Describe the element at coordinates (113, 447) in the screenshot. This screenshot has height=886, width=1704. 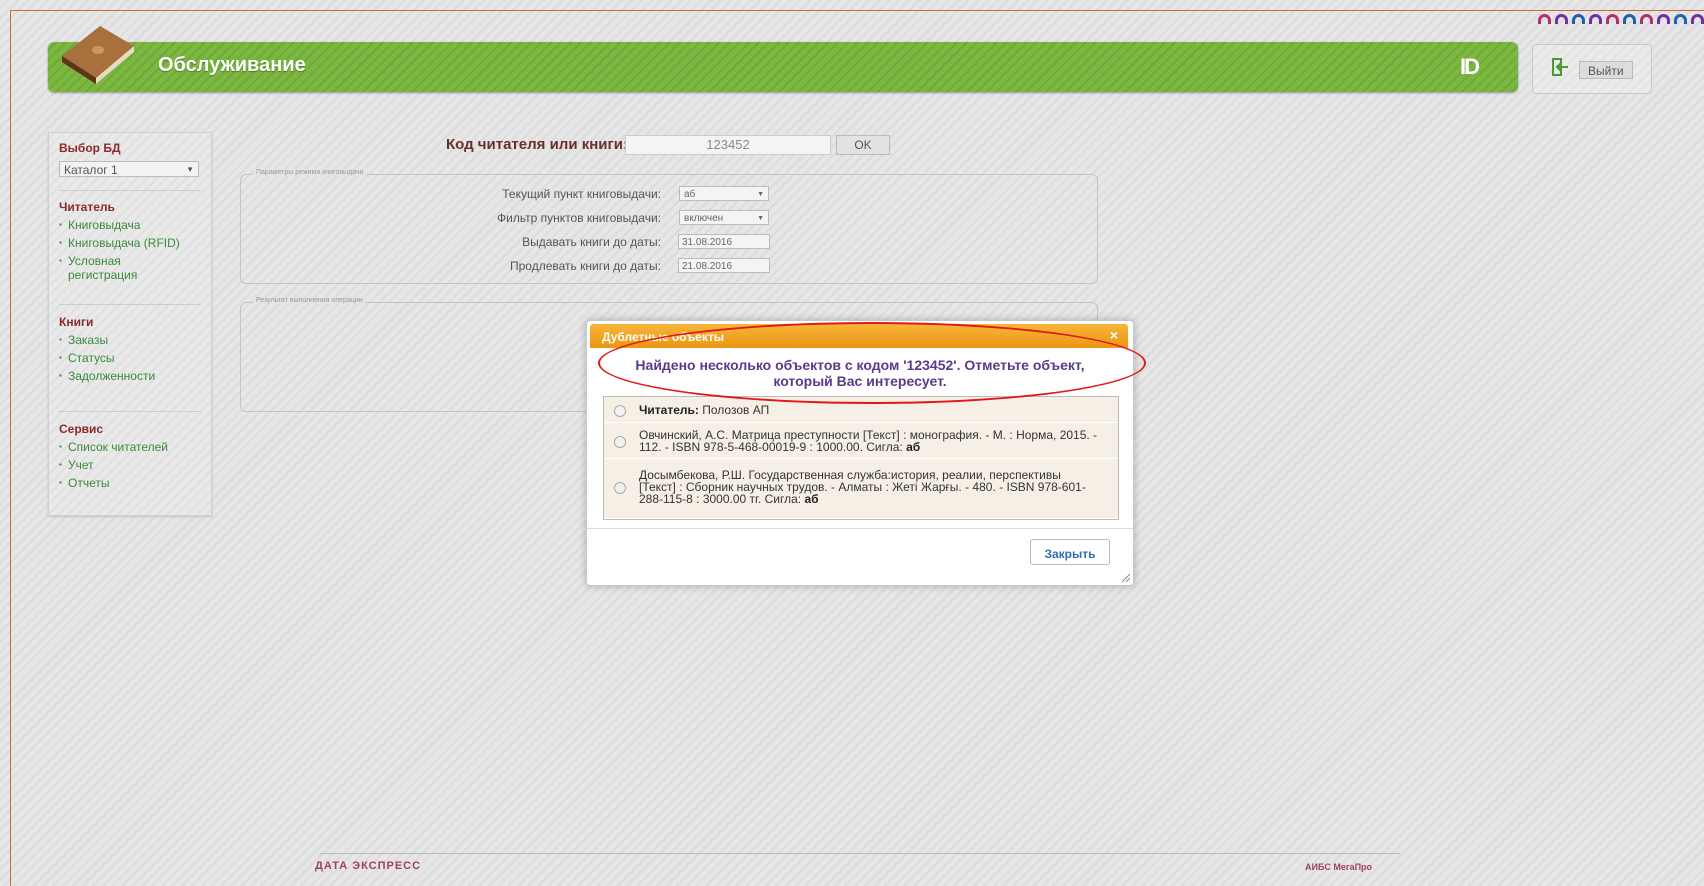
I see `sidebar-item-readers-list: Список читателей` at that location.